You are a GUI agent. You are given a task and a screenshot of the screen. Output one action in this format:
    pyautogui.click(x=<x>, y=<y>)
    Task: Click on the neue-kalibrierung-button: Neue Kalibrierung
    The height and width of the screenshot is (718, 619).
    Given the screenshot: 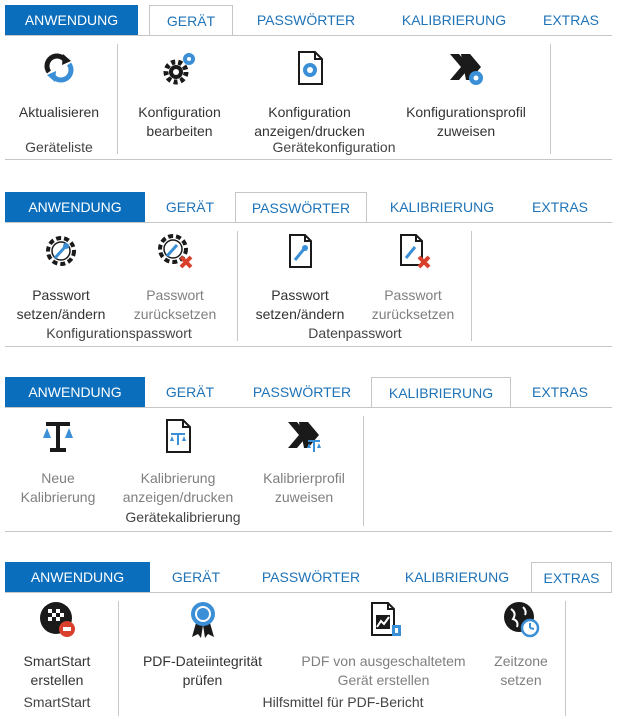 What is the action you would take?
    pyautogui.click(x=58, y=461)
    